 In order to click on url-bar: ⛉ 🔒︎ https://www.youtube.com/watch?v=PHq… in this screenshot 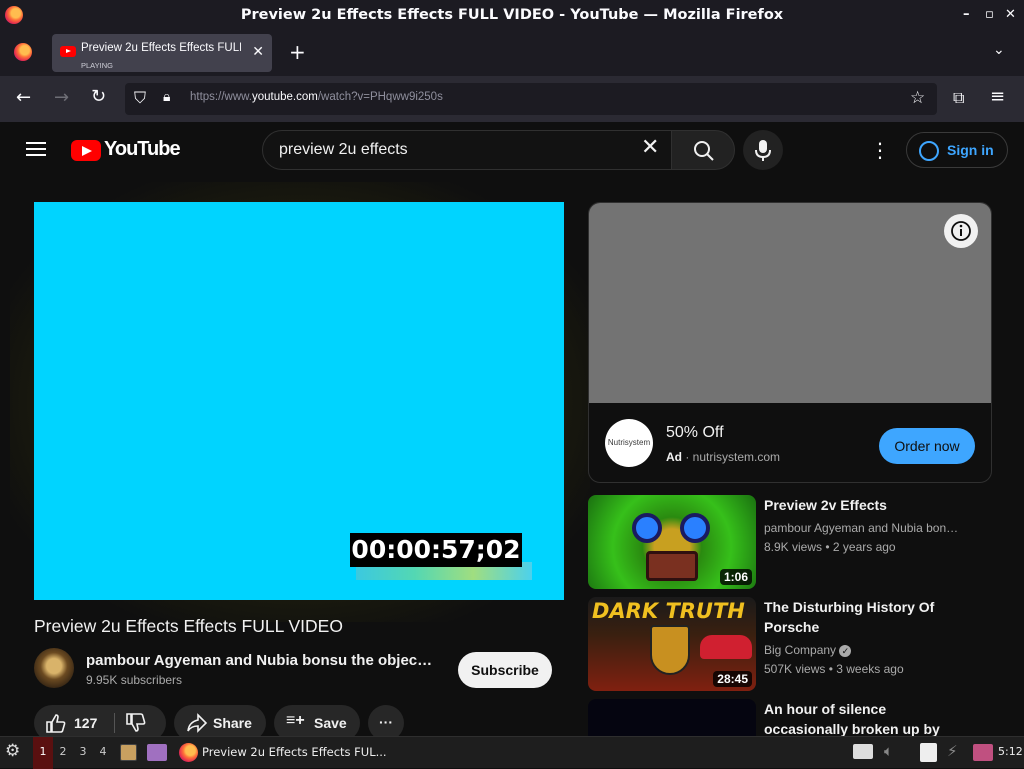, I will do `click(531, 99)`.